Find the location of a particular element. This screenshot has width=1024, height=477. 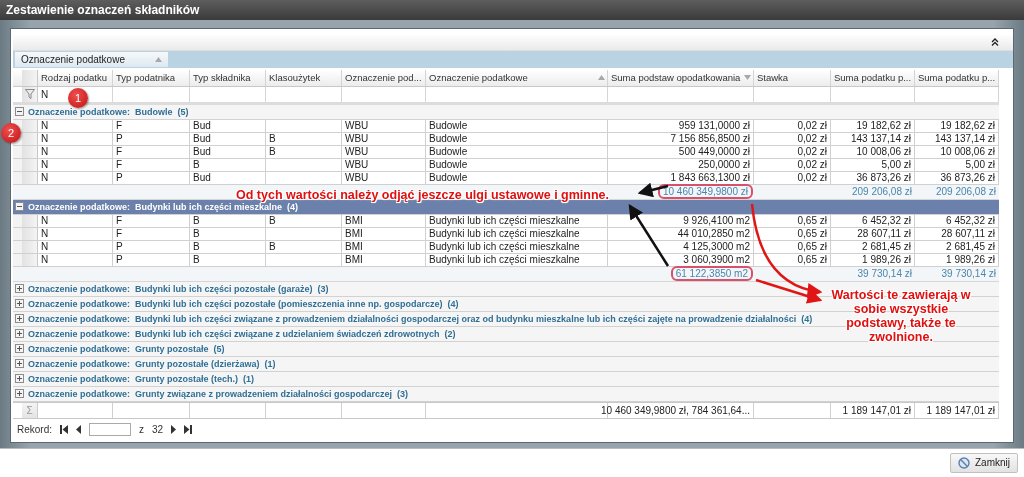

window-title: Zestawienie oznaczeń składników is located at coordinates (103, 9).